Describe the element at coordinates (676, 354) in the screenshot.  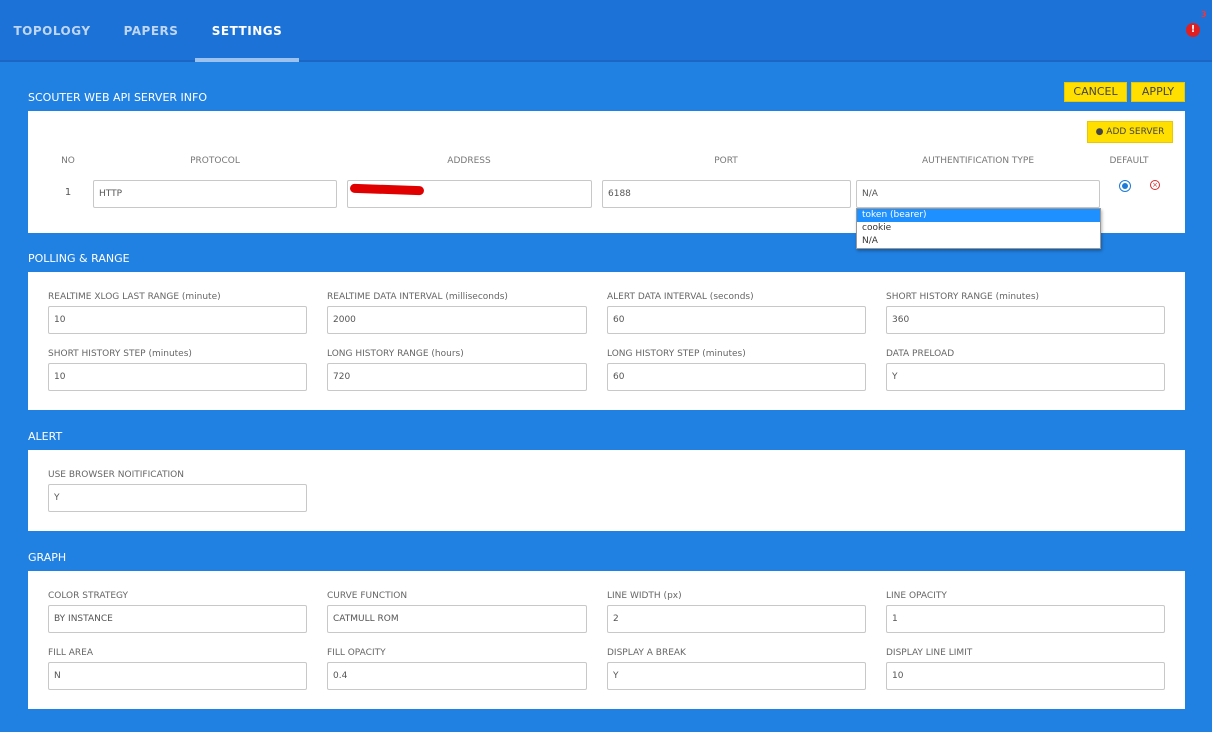
I see `field-label: LONG HISTORY STEP (minutes)` at that location.